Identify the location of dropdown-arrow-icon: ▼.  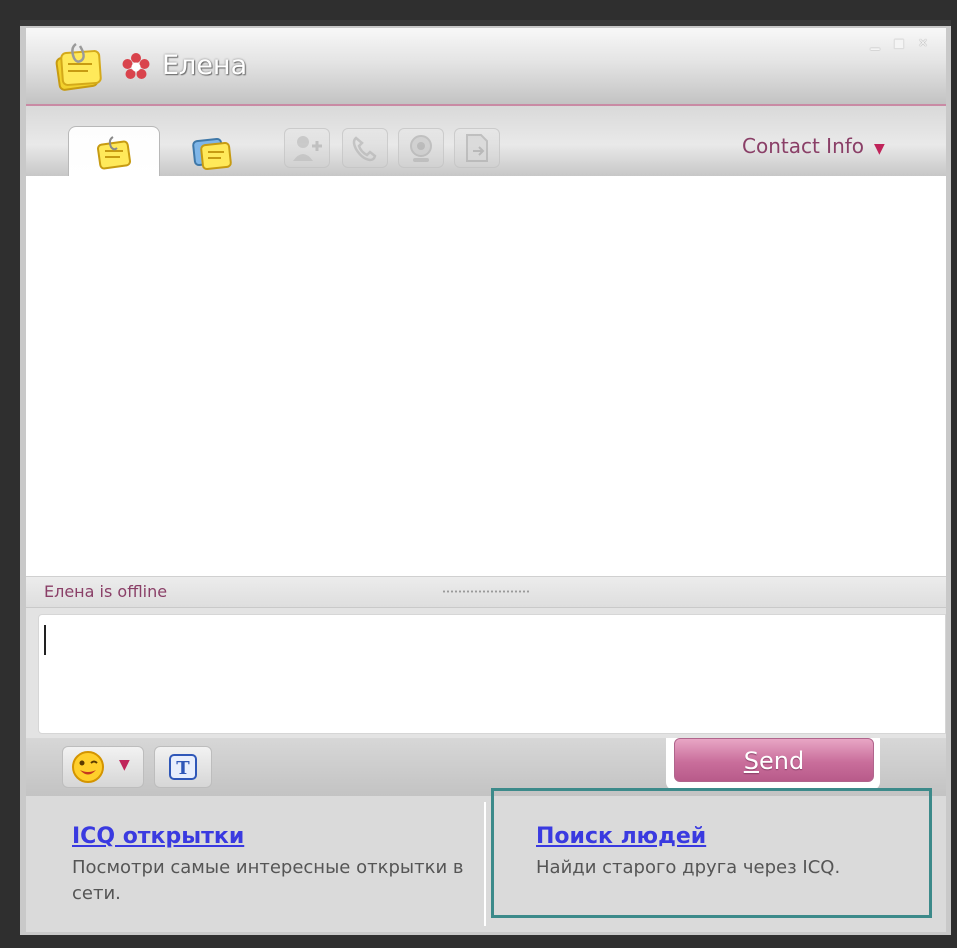
(879, 149).